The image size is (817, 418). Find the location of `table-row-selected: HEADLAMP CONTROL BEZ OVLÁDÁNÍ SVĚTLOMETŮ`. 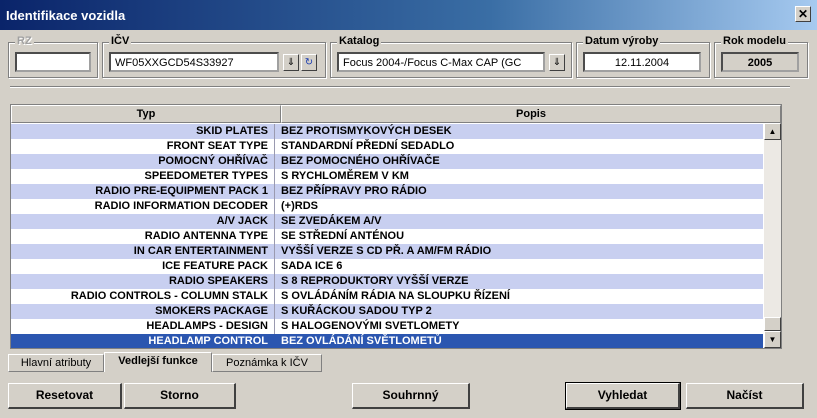

table-row-selected: HEADLAMP CONTROL BEZ OVLÁDÁNÍ SVĚTLOMETŮ is located at coordinates (387, 341).